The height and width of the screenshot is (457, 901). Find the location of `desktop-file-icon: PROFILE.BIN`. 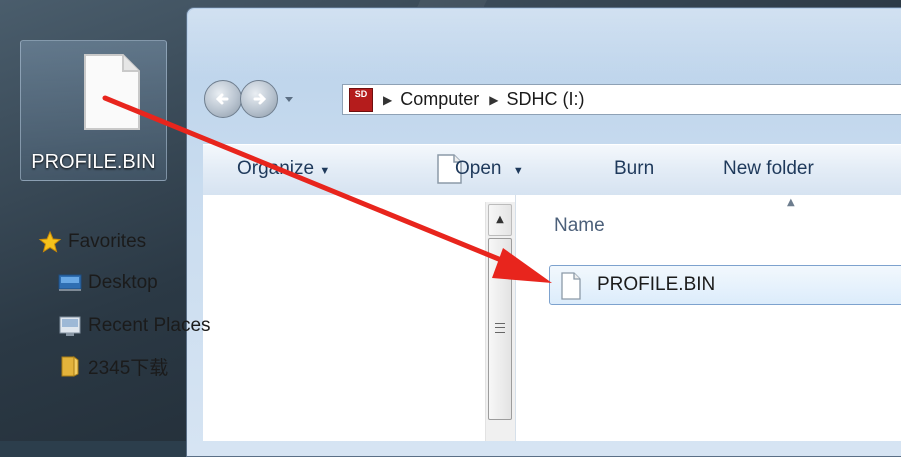

desktop-file-icon: PROFILE.BIN is located at coordinates (93, 110).